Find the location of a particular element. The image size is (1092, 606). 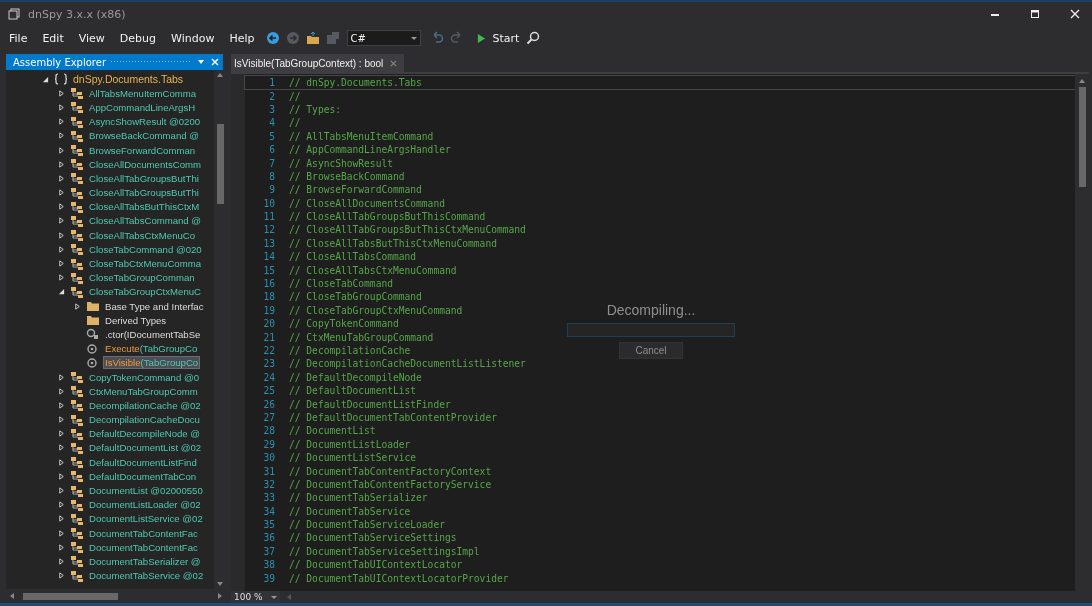

tree-item: CloseTabGroupComman is located at coordinates (142, 278).